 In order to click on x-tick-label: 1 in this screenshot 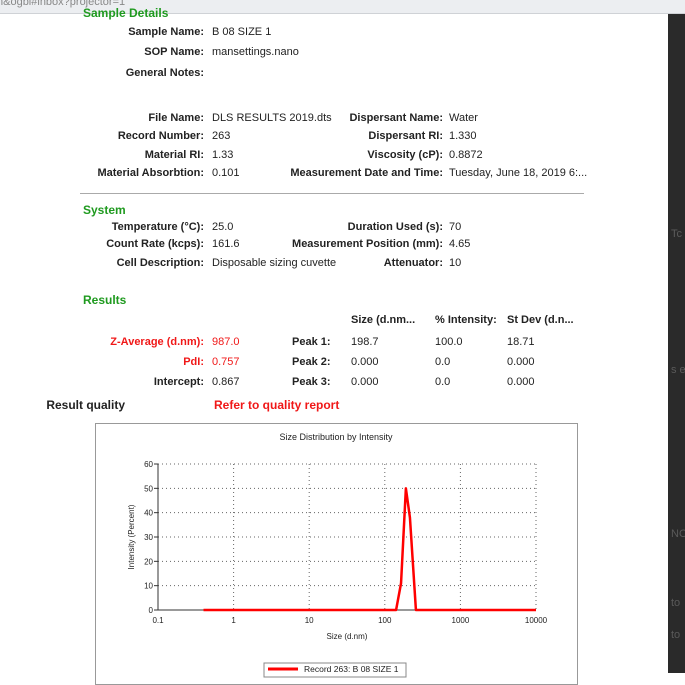, I will do `click(233, 620)`.